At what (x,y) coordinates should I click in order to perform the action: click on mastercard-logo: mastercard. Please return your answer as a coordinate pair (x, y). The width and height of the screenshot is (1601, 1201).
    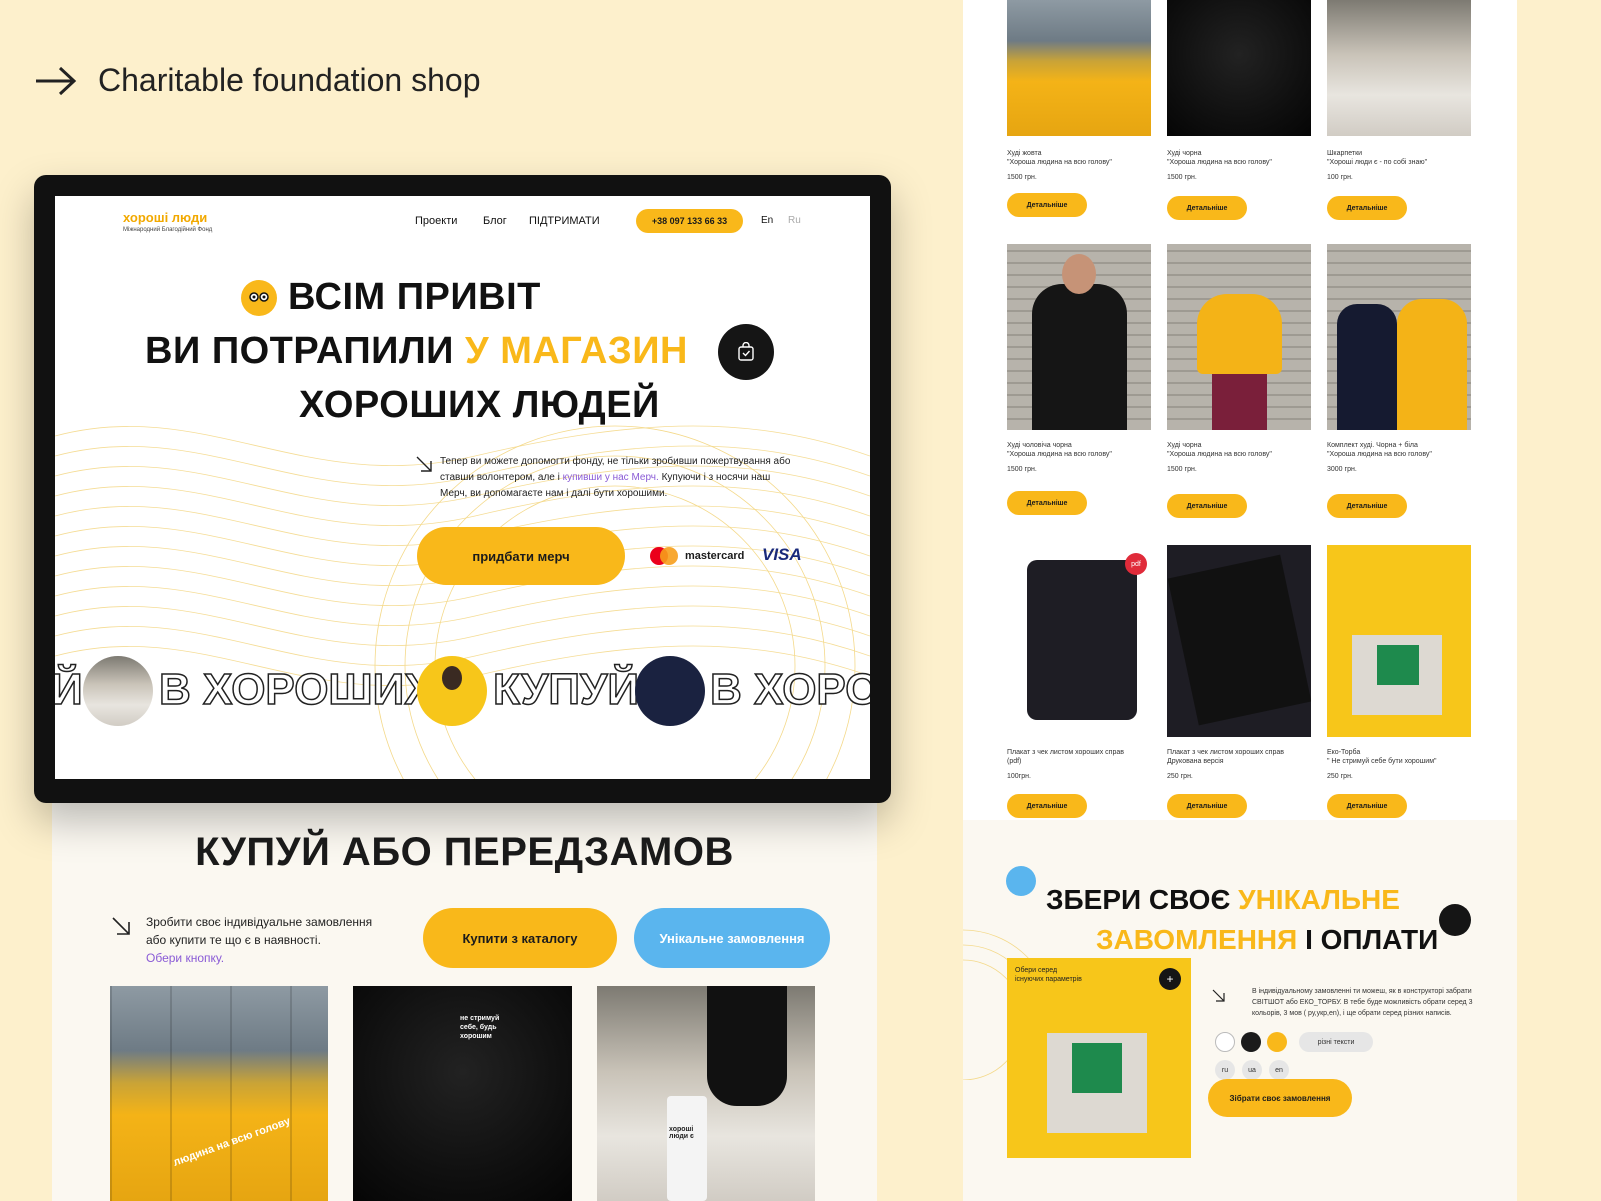
    Looking at the image, I should click on (696, 556).